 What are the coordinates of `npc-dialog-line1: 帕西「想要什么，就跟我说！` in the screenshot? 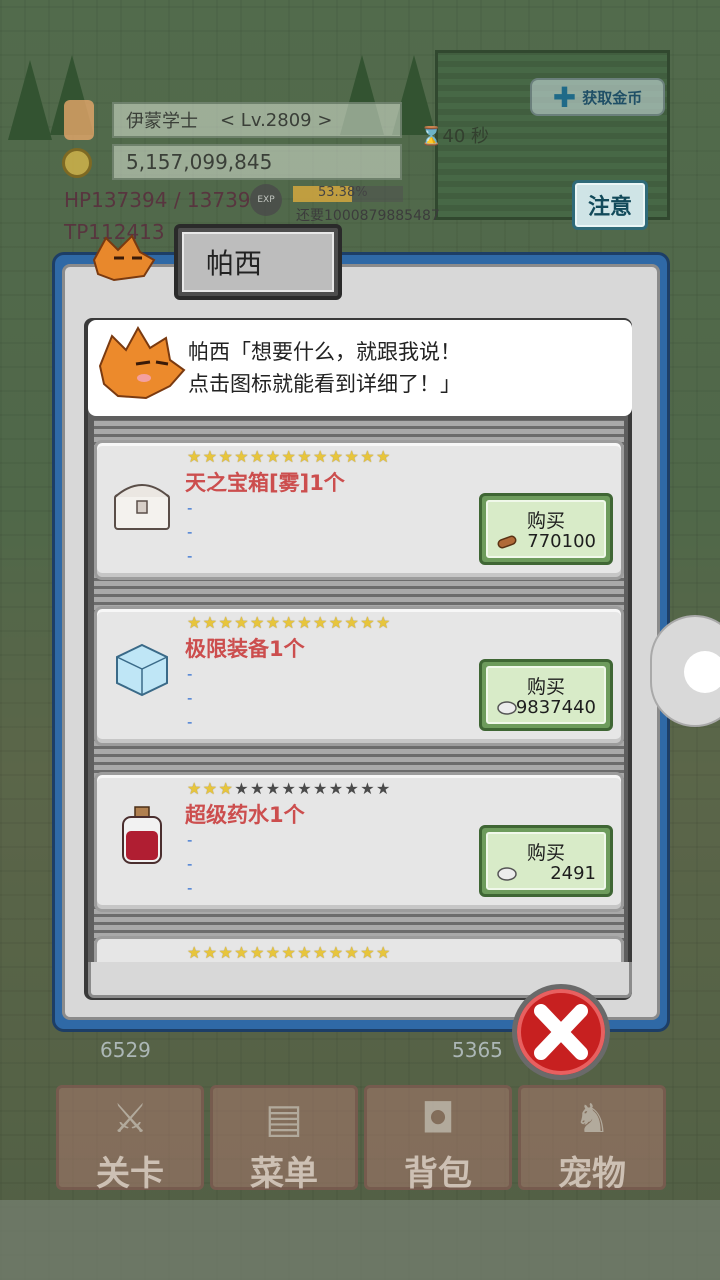 It's located at (324, 352).